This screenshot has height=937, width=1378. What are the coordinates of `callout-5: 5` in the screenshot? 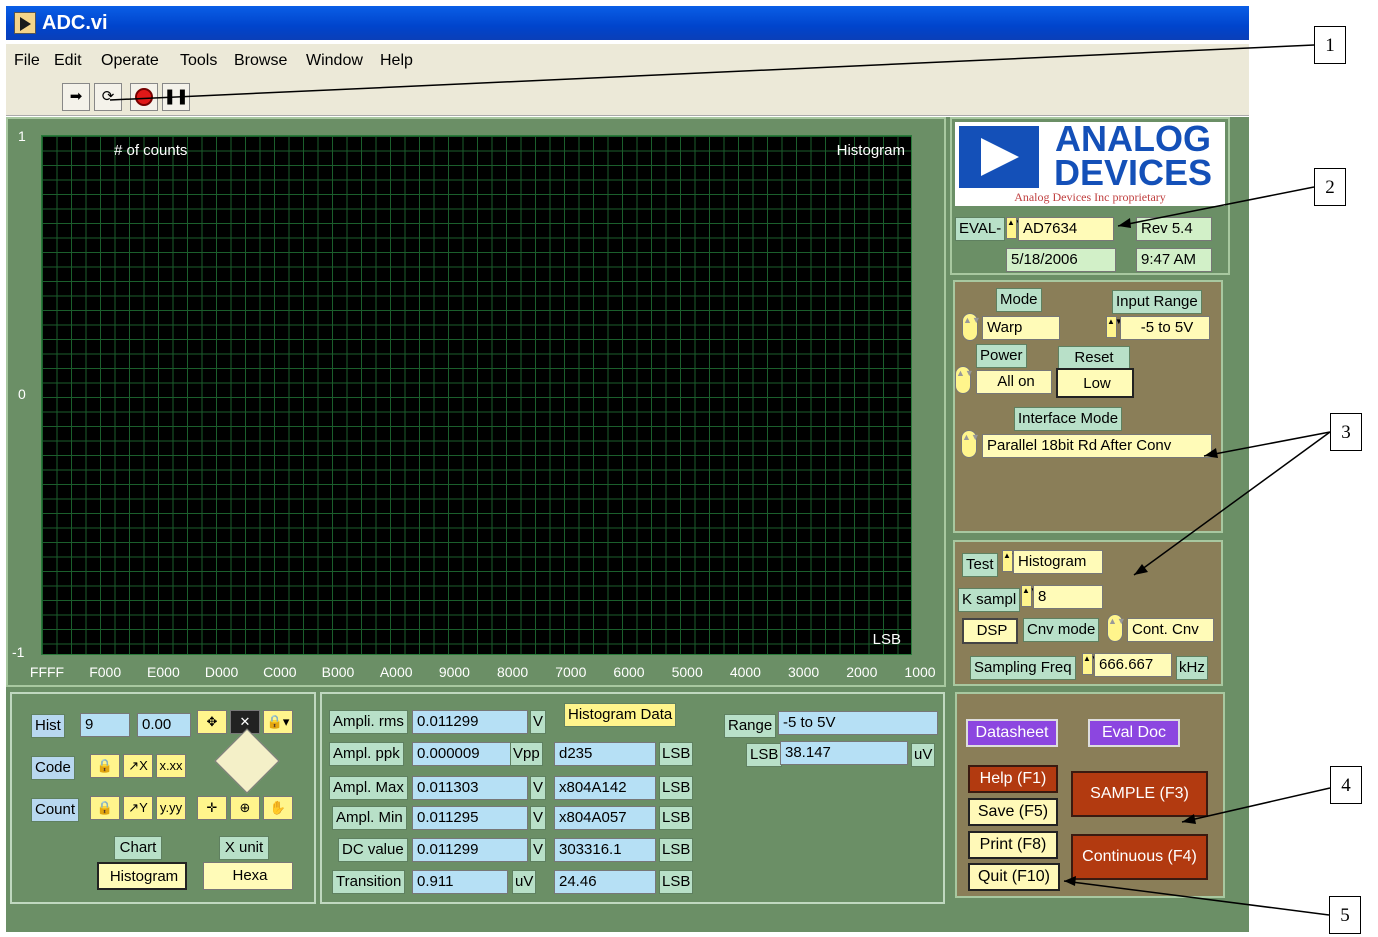 It's located at (1345, 915).